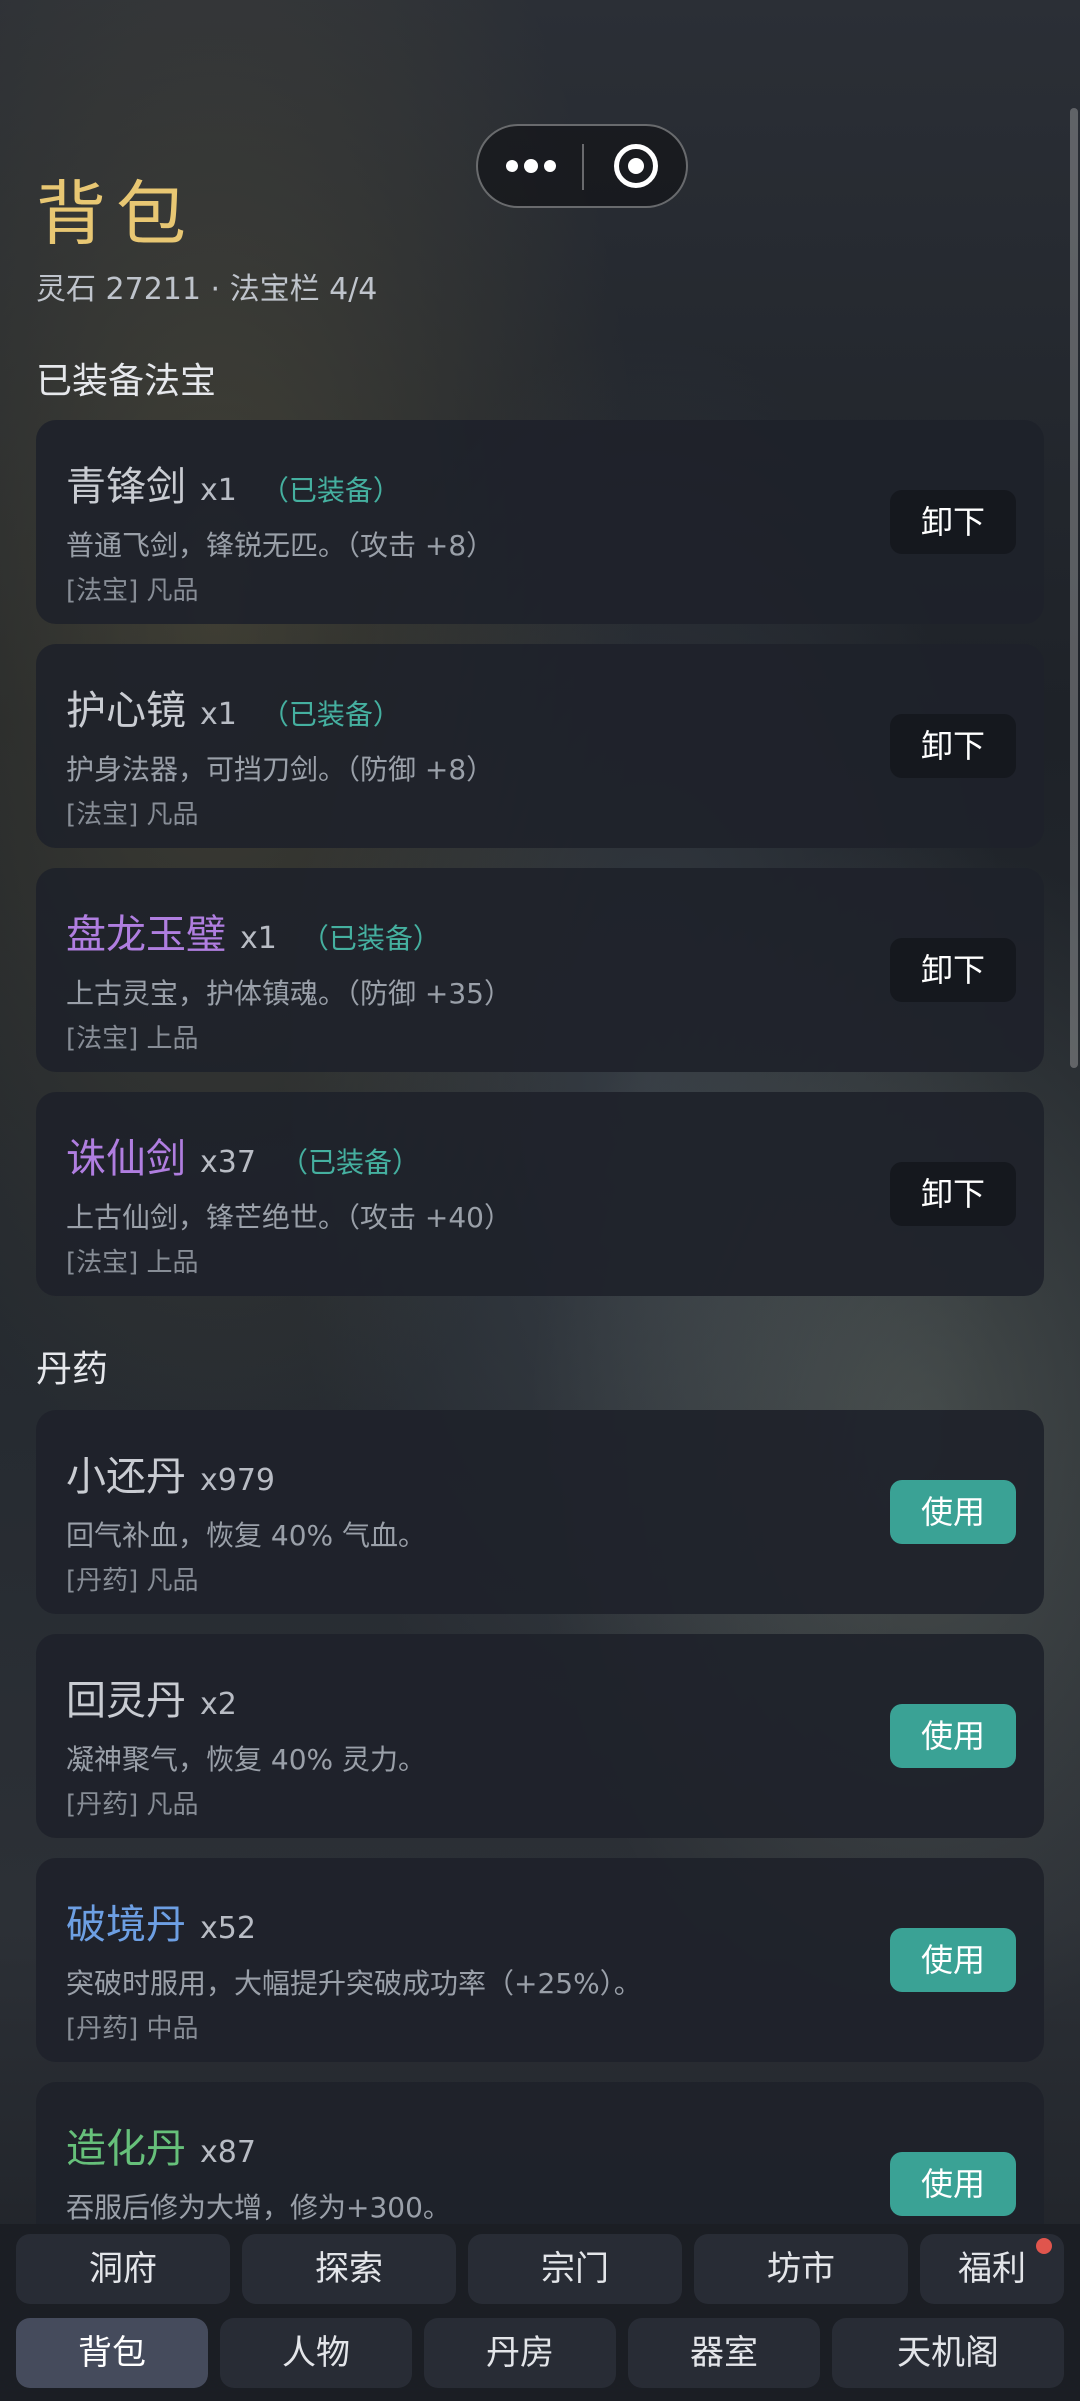 The width and height of the screenshot is (1080, 2401). I want to click on item-card: 破境丹 x52 突破时服用，大幅提升突破成功率（+25%）。 [丹药] 中品 使用, so click(540, 1960).